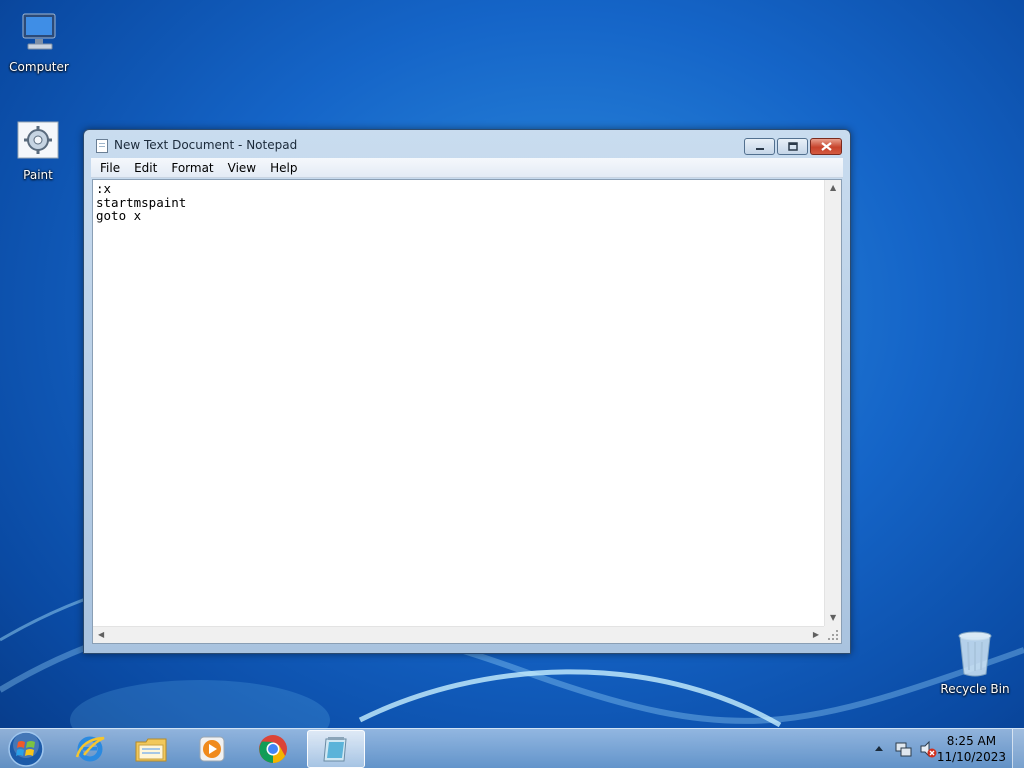  I want to click on taskbar-internet-explorer, so click(90, 749).